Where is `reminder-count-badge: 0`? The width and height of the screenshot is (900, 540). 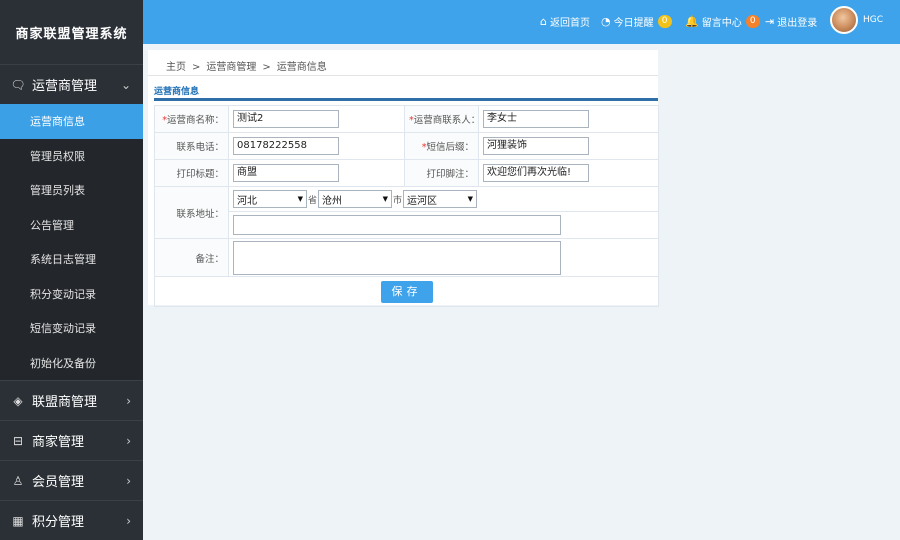
reminder-count-badge: 0 is located at coordinates (664, 21).